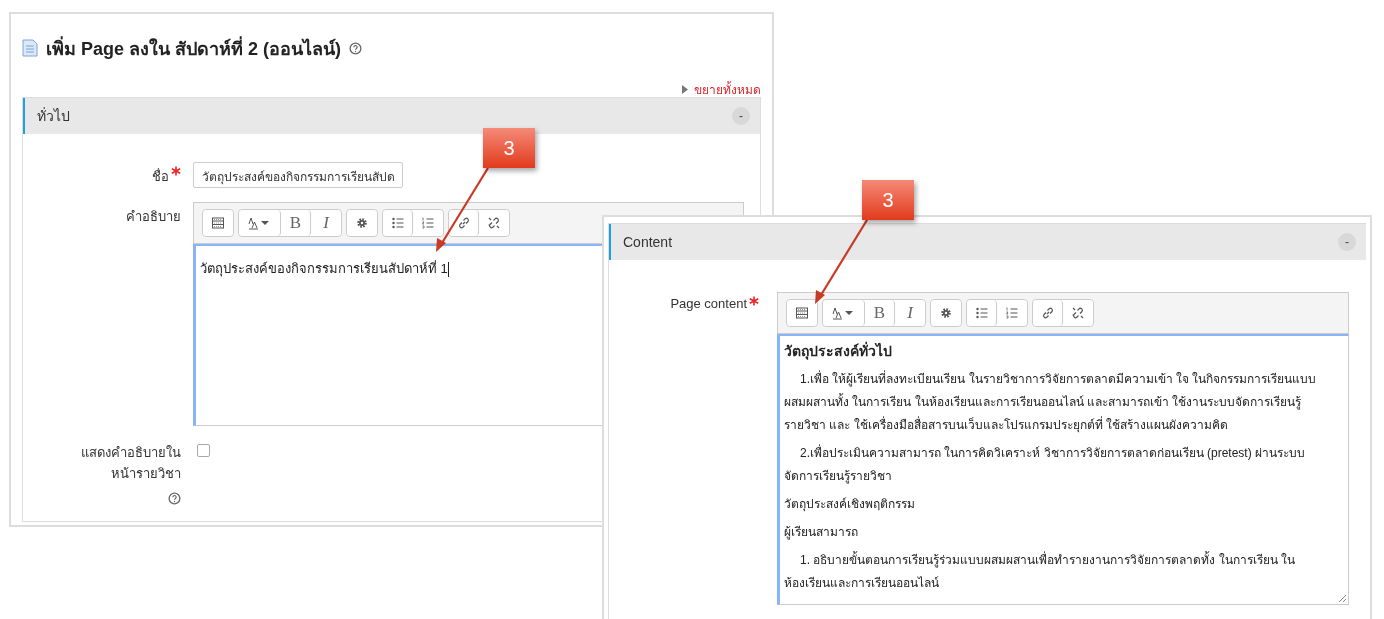  I want to click on section-header: ทั่วไป -, so click(391, 116).